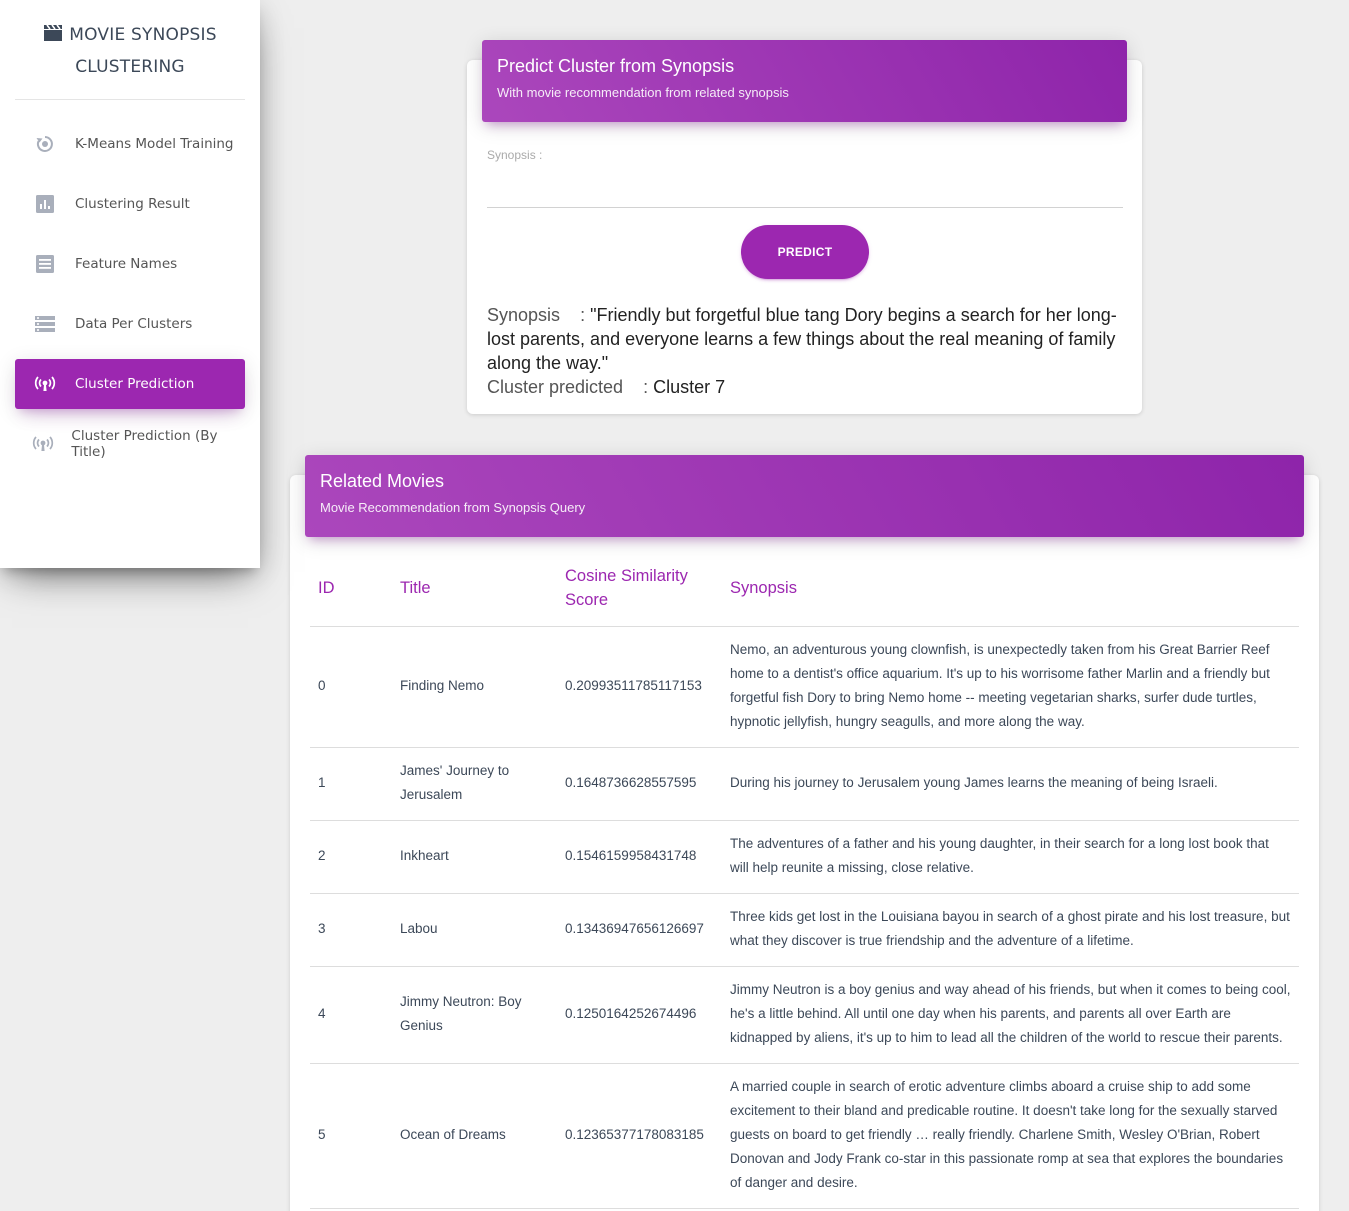 This screenshot has height=1211, width=1349. What do you see at coordinates (474, 784) in the screenshot?
I see `cell-title: James' Journey to Jerusalem` at bounding box center [474, 784].